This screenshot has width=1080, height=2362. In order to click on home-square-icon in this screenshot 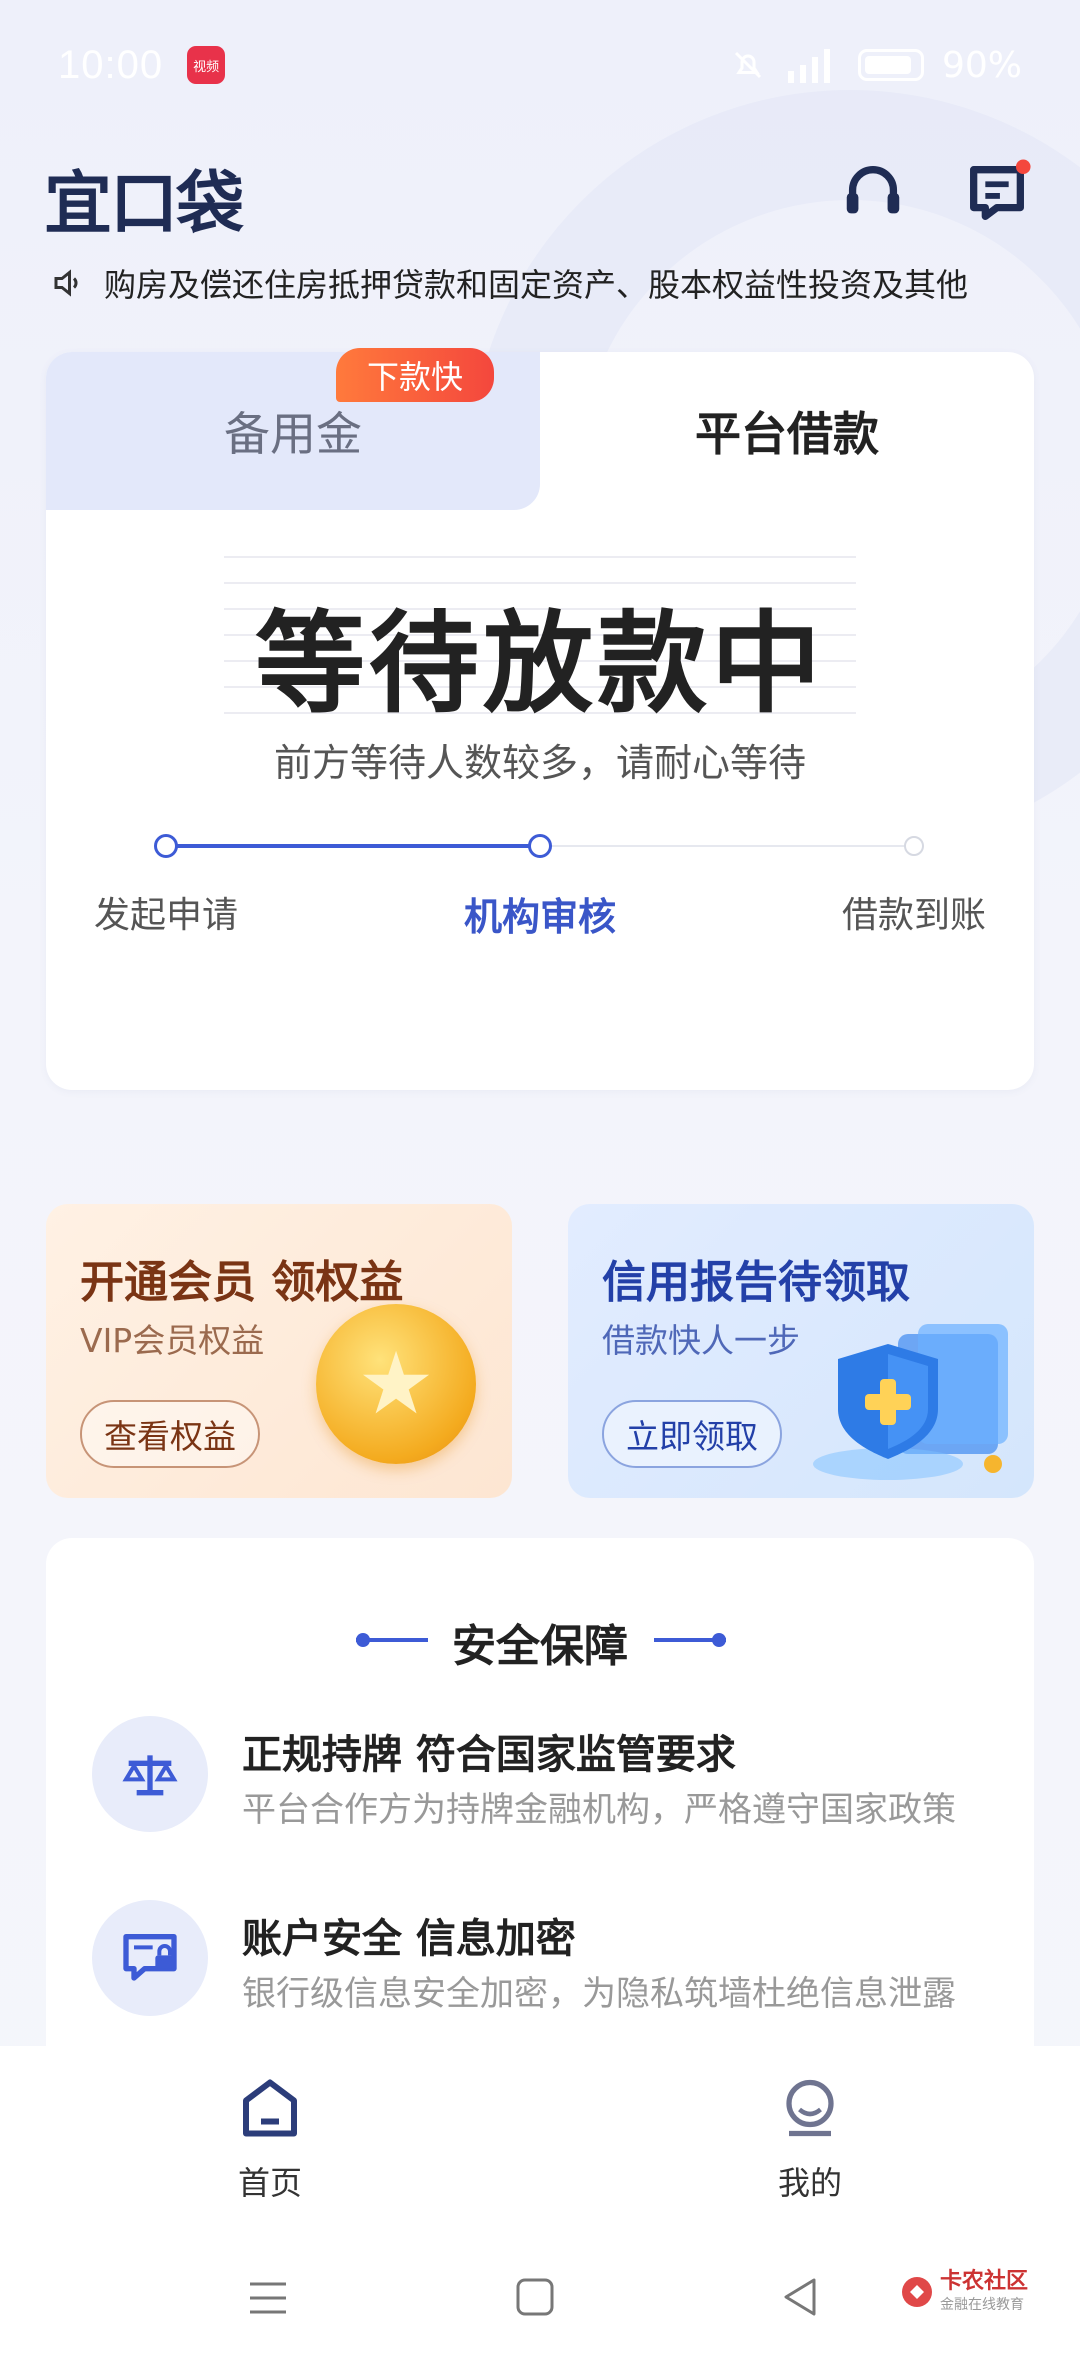, I will do `click(535, 2297)`.